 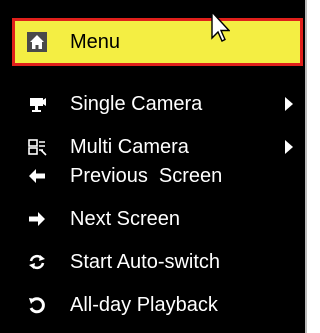 What do you see at coordinates (136, 103) in the screenshot?
I see `menu-item-label: Single Camera` at bounding box center [136, 103].